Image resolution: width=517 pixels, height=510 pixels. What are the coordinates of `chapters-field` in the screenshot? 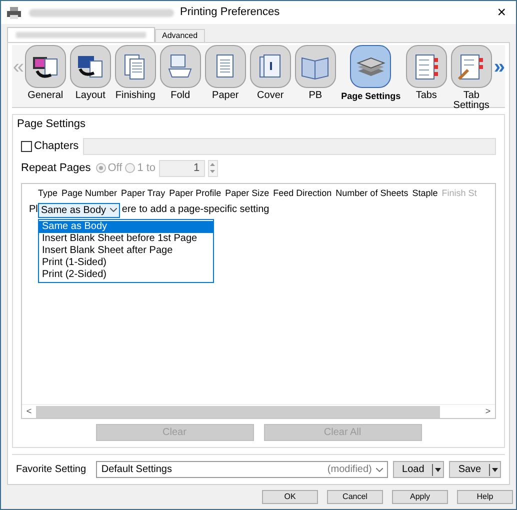 It's located at (289, 146).